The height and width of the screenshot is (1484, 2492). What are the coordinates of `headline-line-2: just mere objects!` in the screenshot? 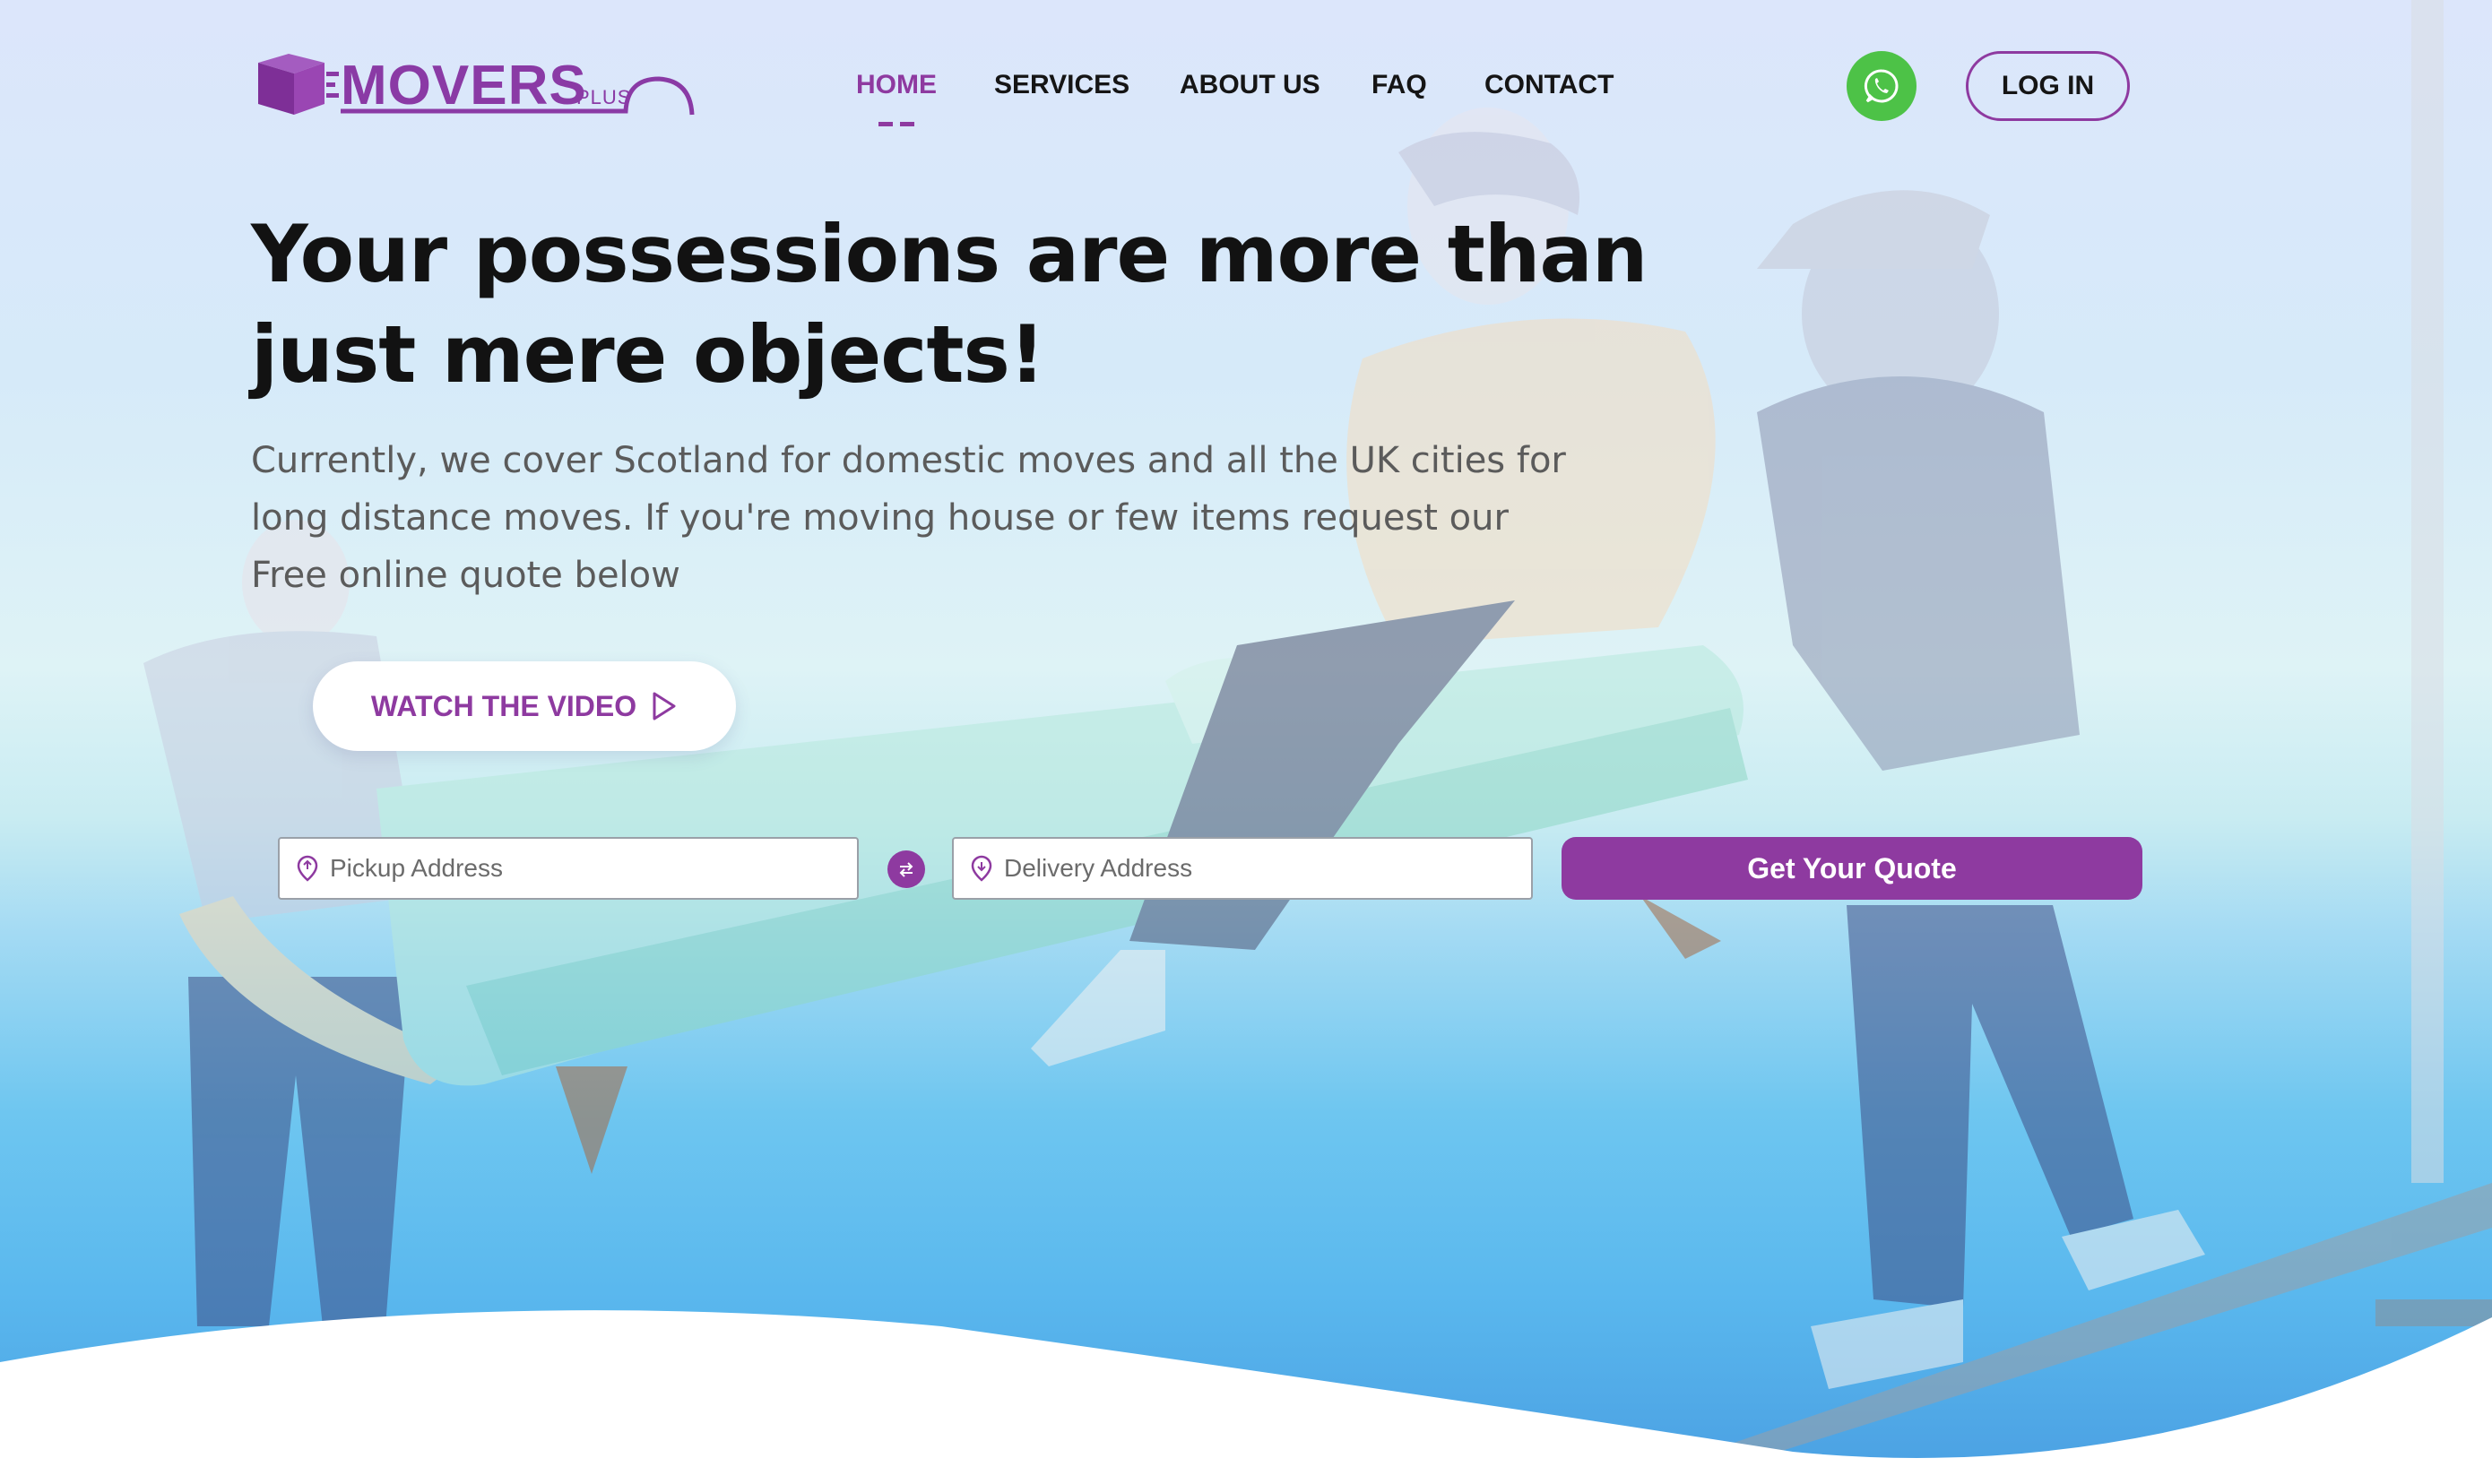 It's located at (648, 354).